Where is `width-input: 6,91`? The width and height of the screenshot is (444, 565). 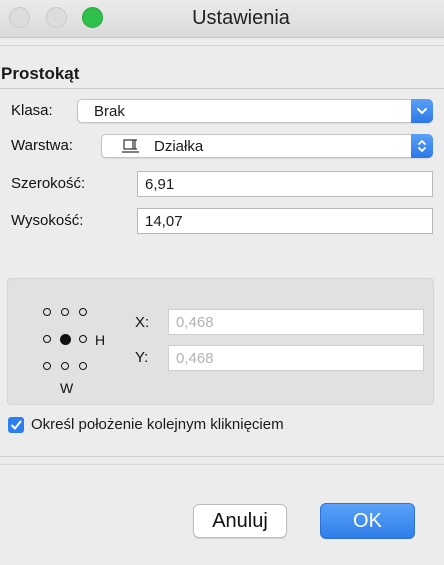
width-input: 6,91 is located at coordinates (285, 184).